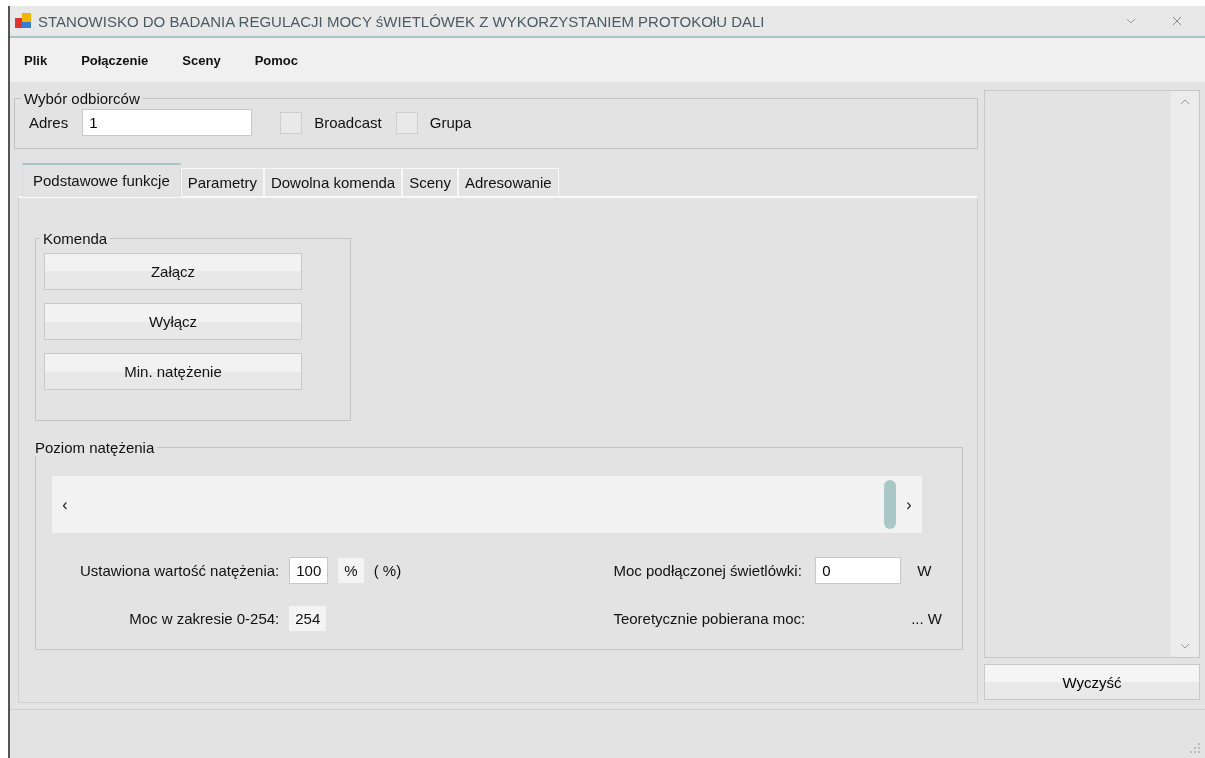  What do you see at coordinates (430, 182) in the screenshot?
I see `tab: Sceny` at bounding box center [430, 182].